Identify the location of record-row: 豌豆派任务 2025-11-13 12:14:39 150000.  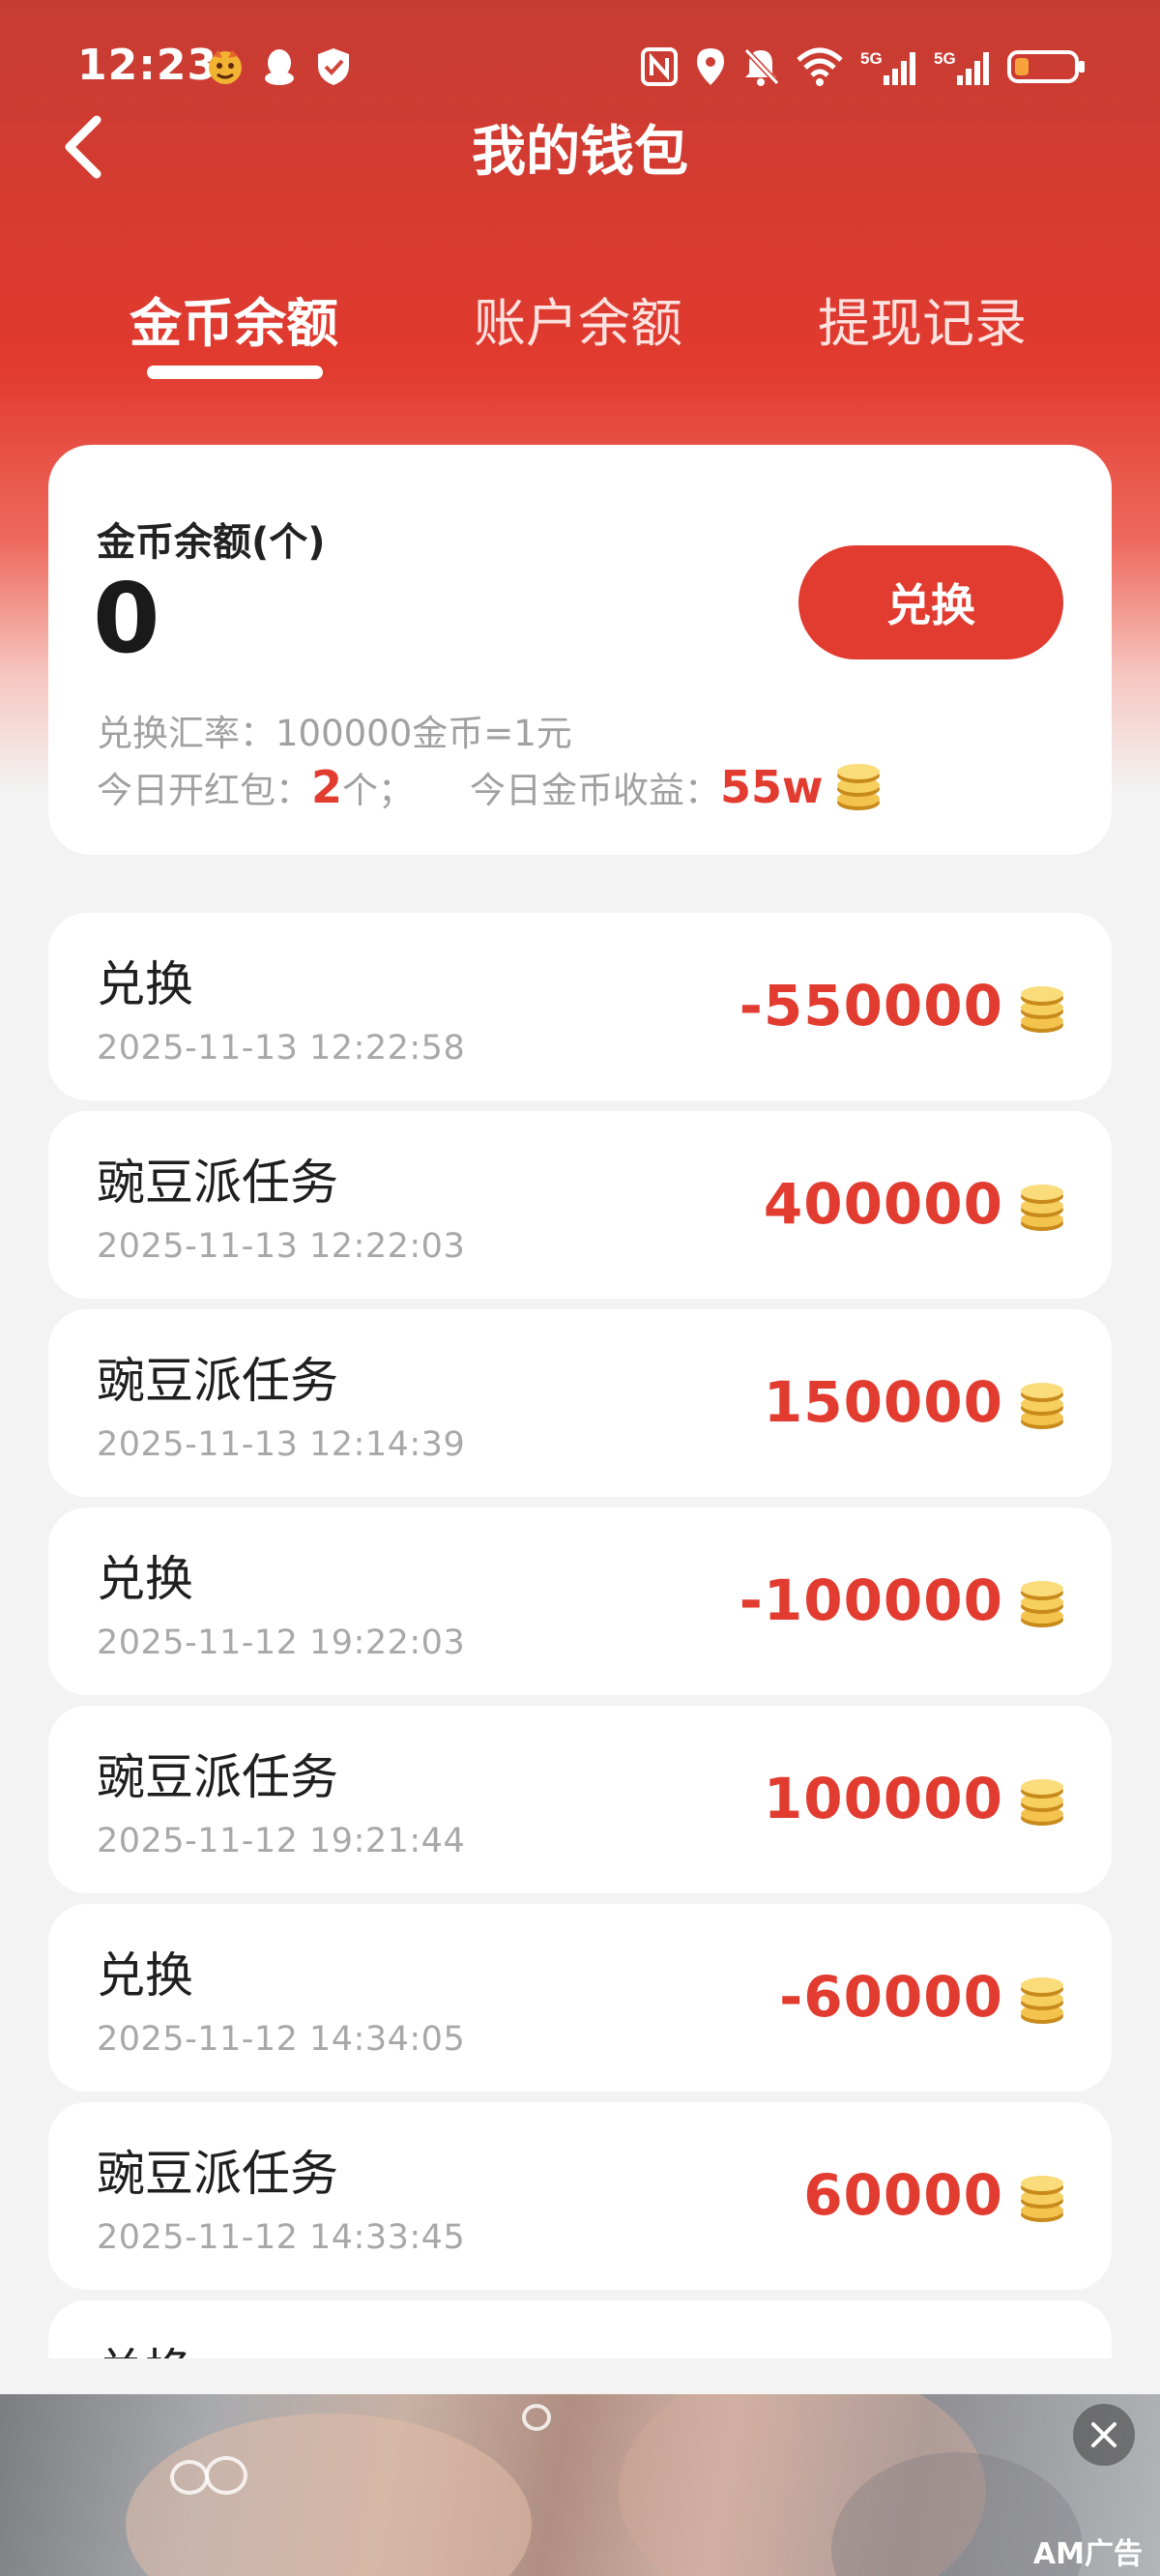
(580, 1403).